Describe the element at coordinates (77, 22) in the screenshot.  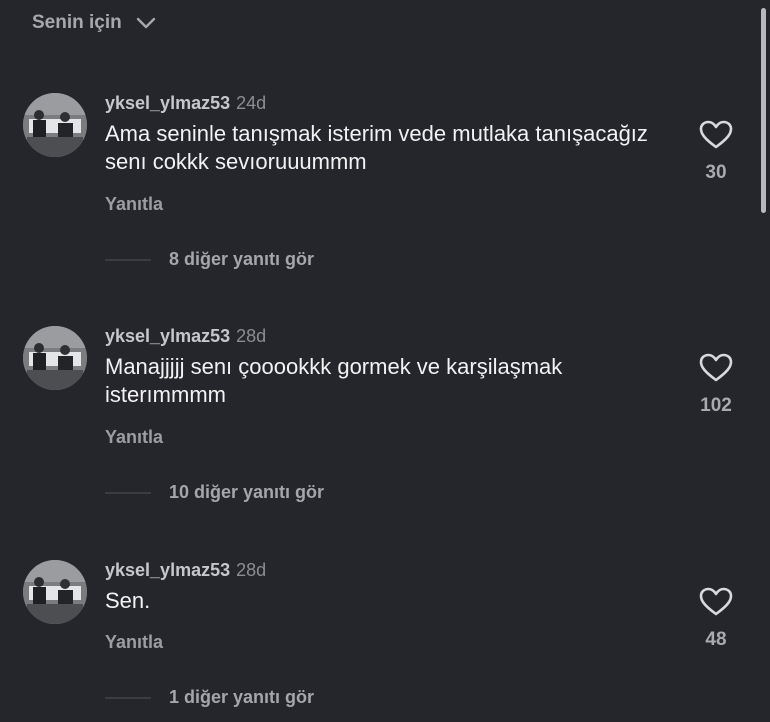
I see `sort-filter-label: Senin için` at that location.